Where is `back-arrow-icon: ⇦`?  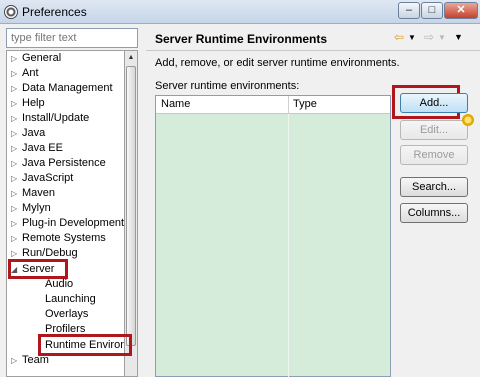 back-arrow-icon: ⇦ is located at coordinates (399, 37).